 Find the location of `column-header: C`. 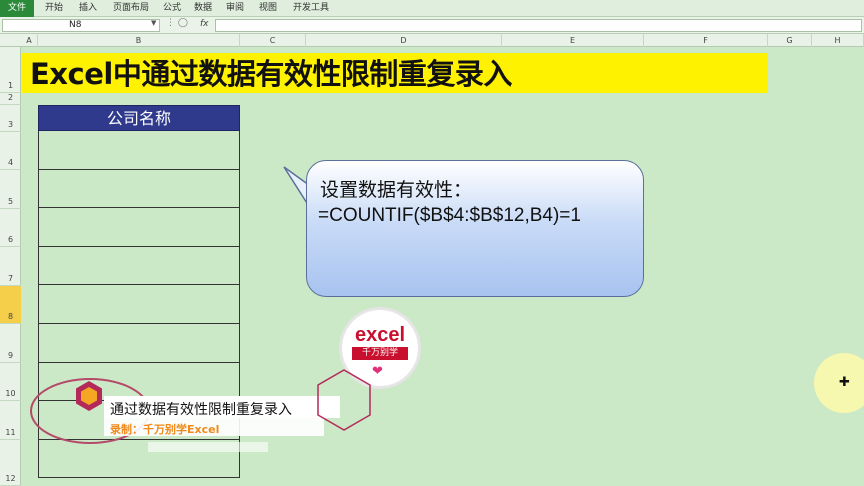

column-header: C is located at coordinates (273, 40).